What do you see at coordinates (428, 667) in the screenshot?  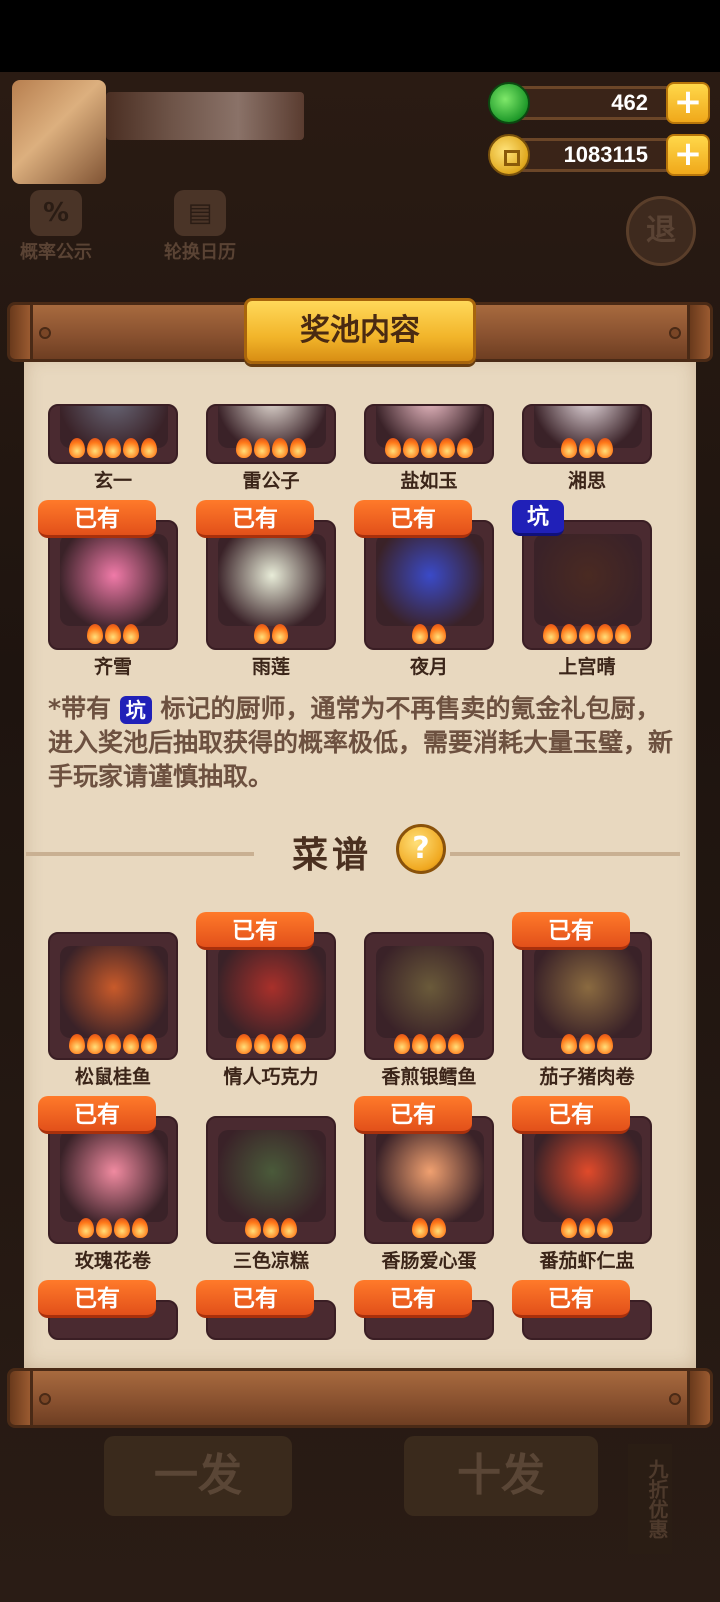 I see `chef-name: 夜月` at bounding box center [428, 667].